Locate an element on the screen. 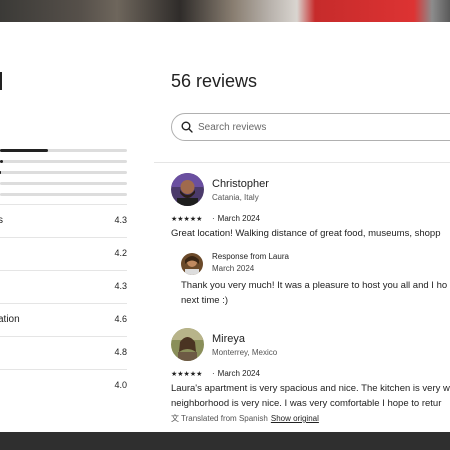 The height and width of the screenshot is (450, 450). response-author: Response from Laura is located at coordinates (250, 256).